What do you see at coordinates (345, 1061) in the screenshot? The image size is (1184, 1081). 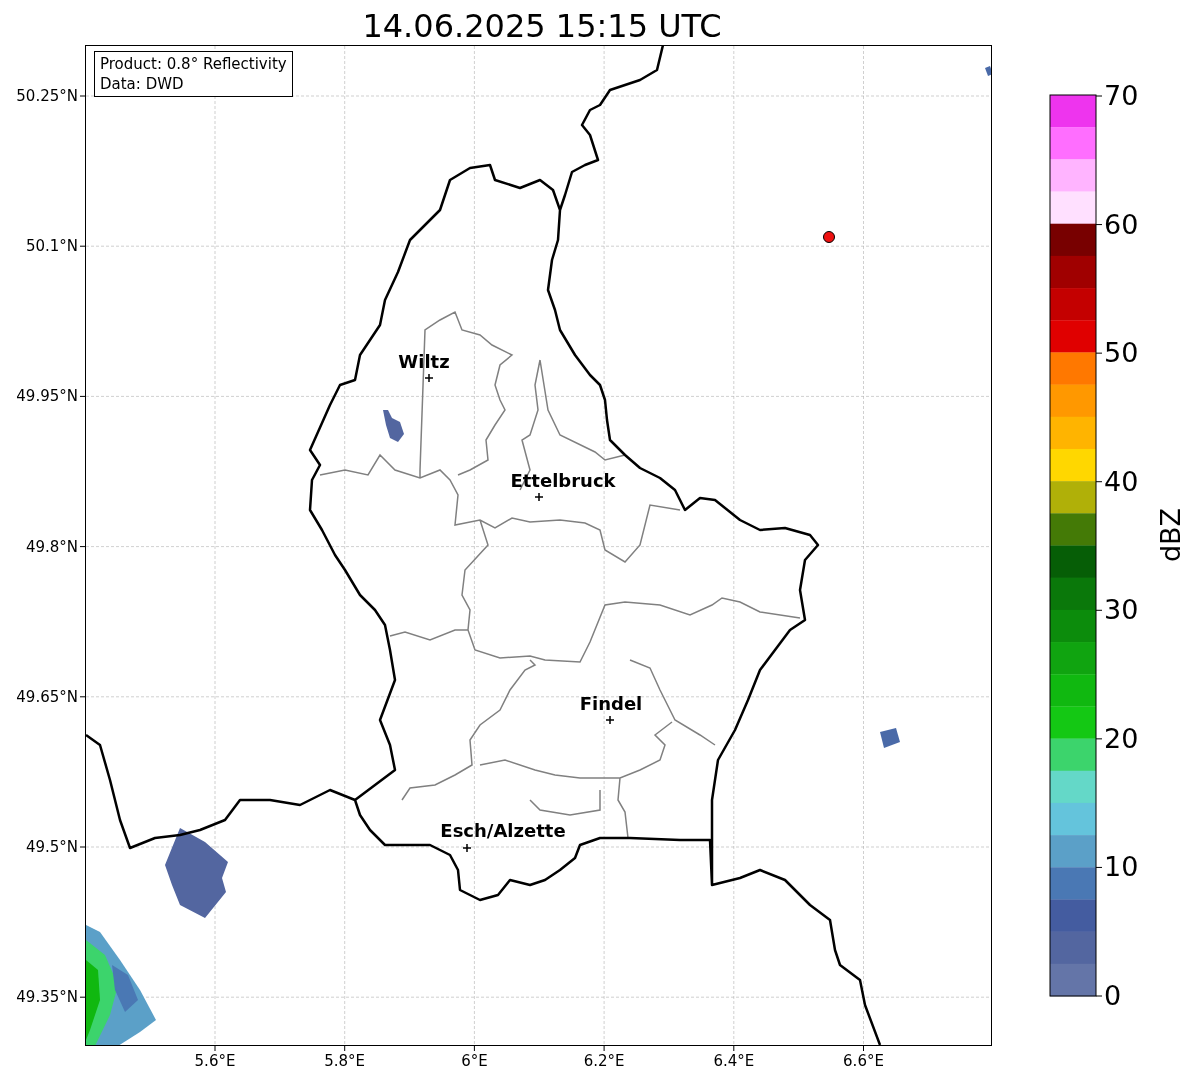 I see `x-tick-label: 5.8°E` at bounding box center [345, 1061].